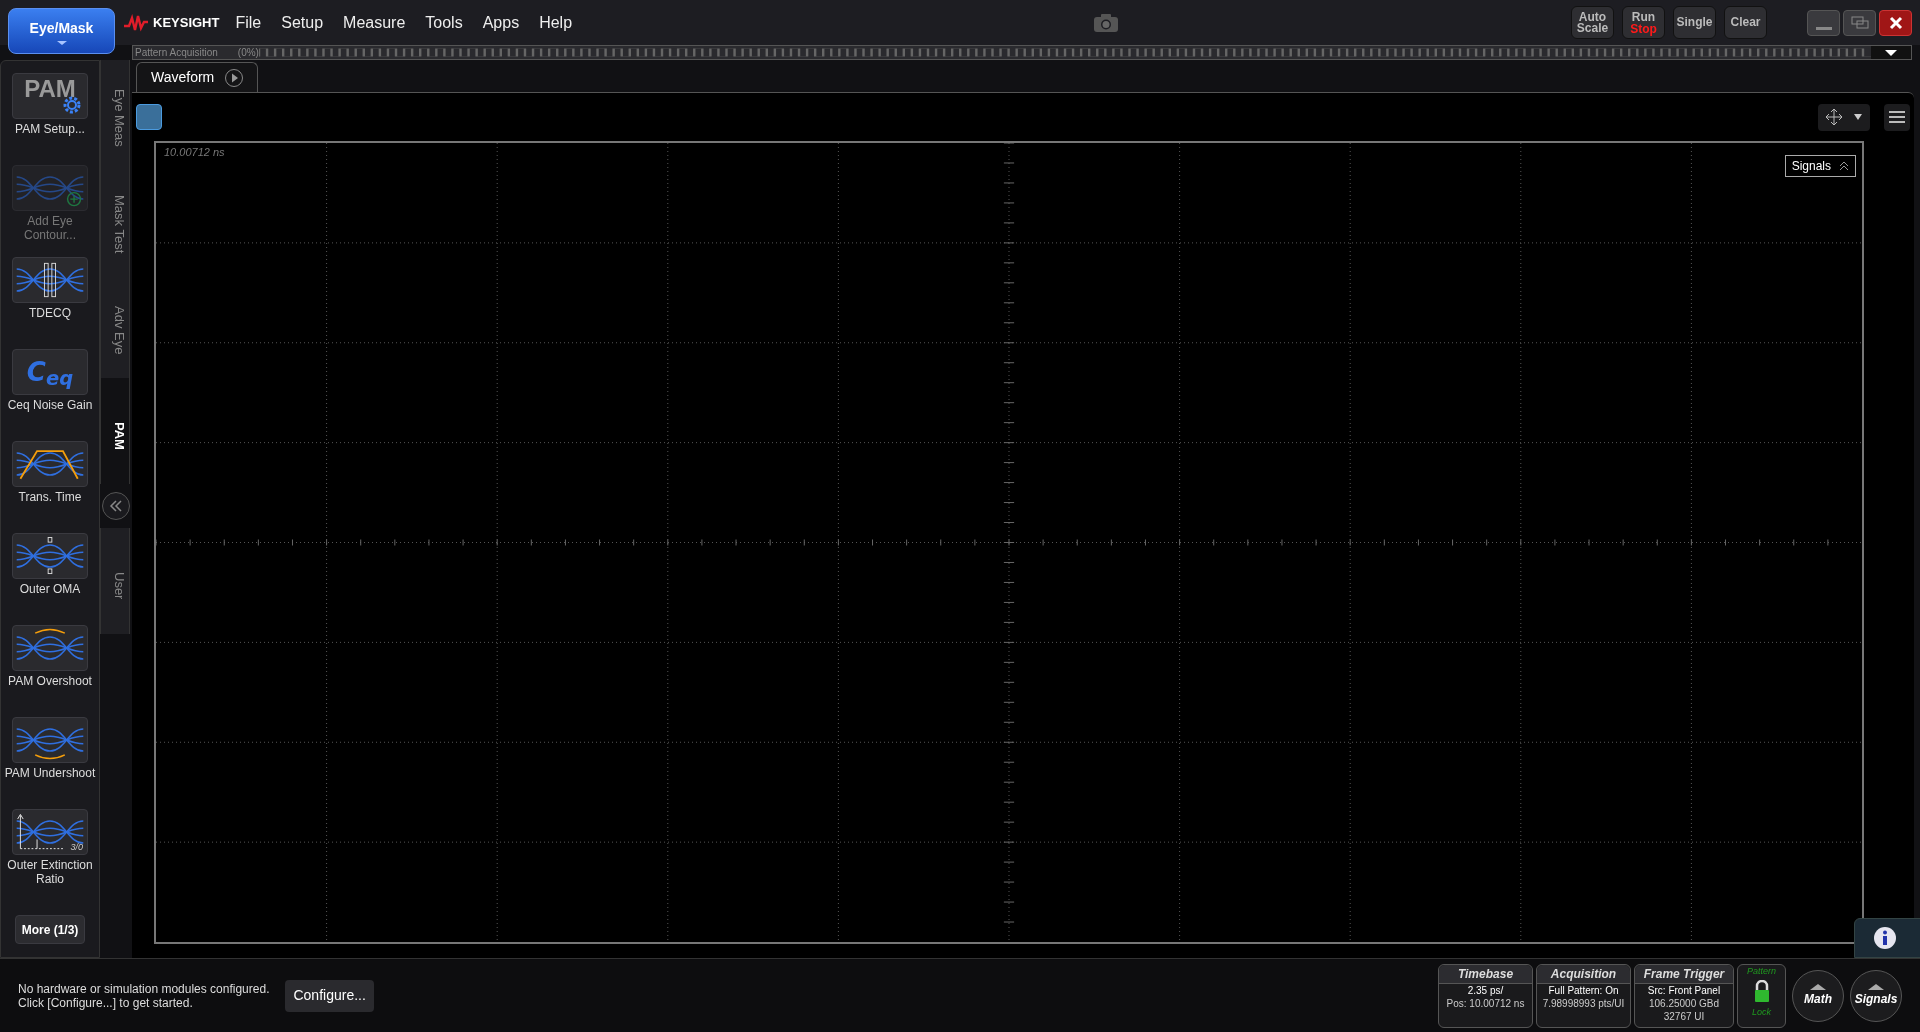 The width and height of the screenshot is (1920, 1032). I want to click on logo-icon, so click(136, 22).